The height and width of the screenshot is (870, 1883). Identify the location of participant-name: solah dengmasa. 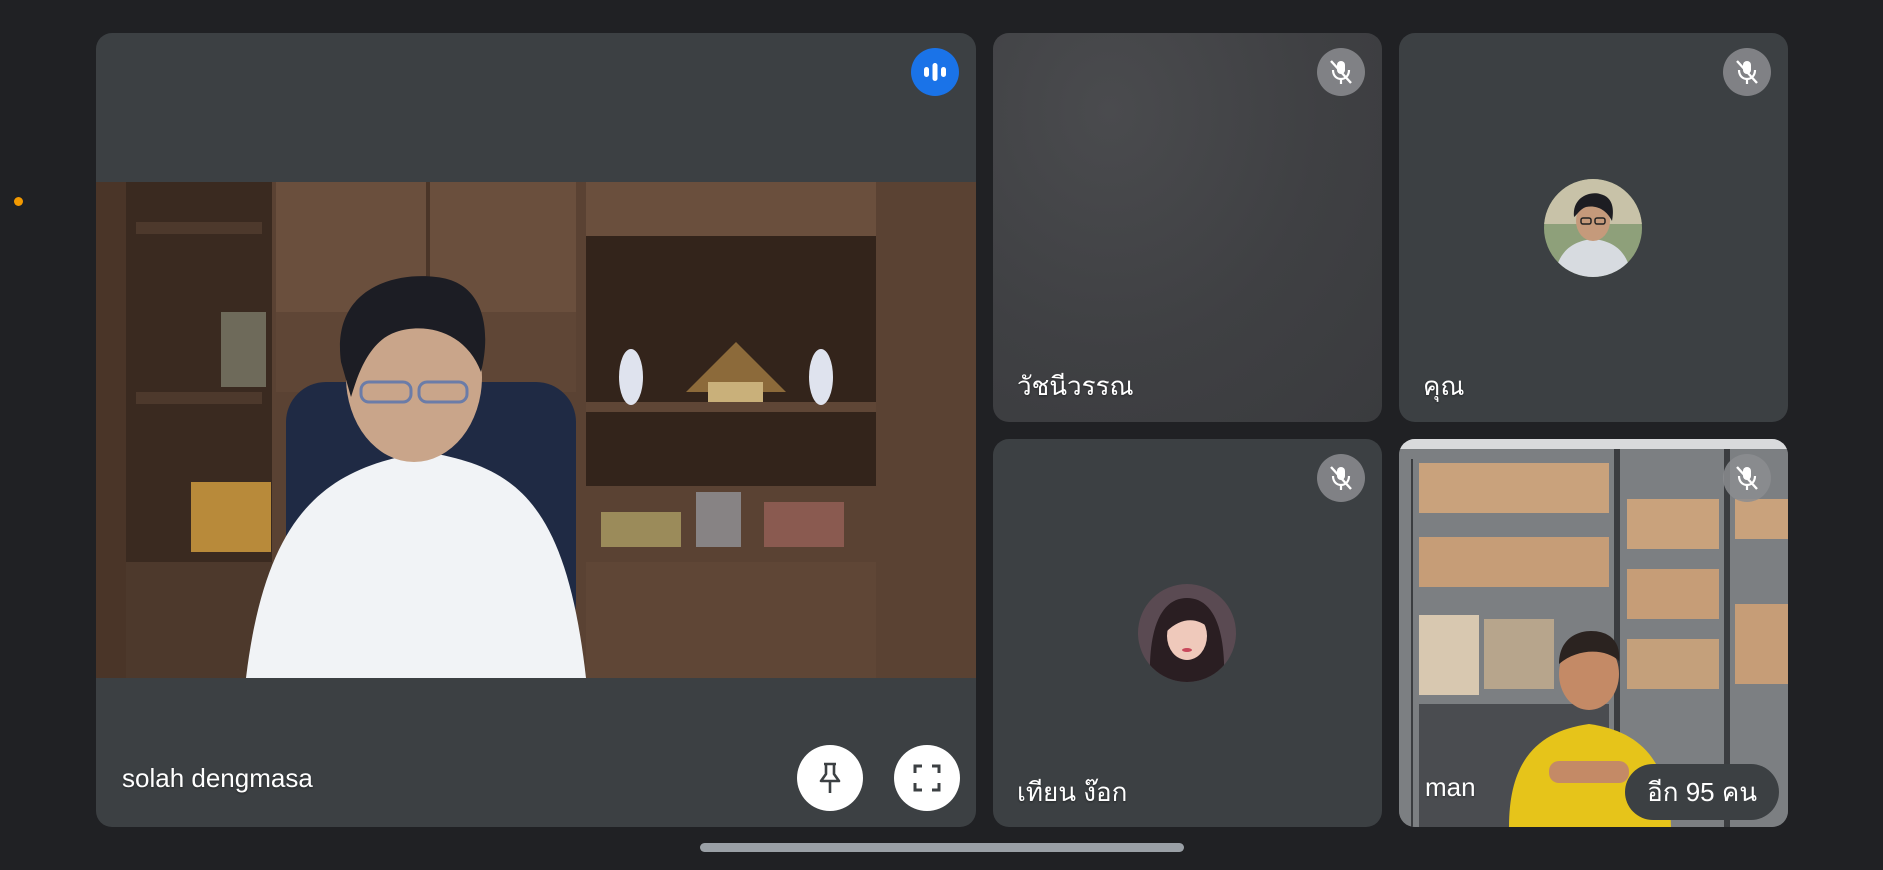
(217, 778).